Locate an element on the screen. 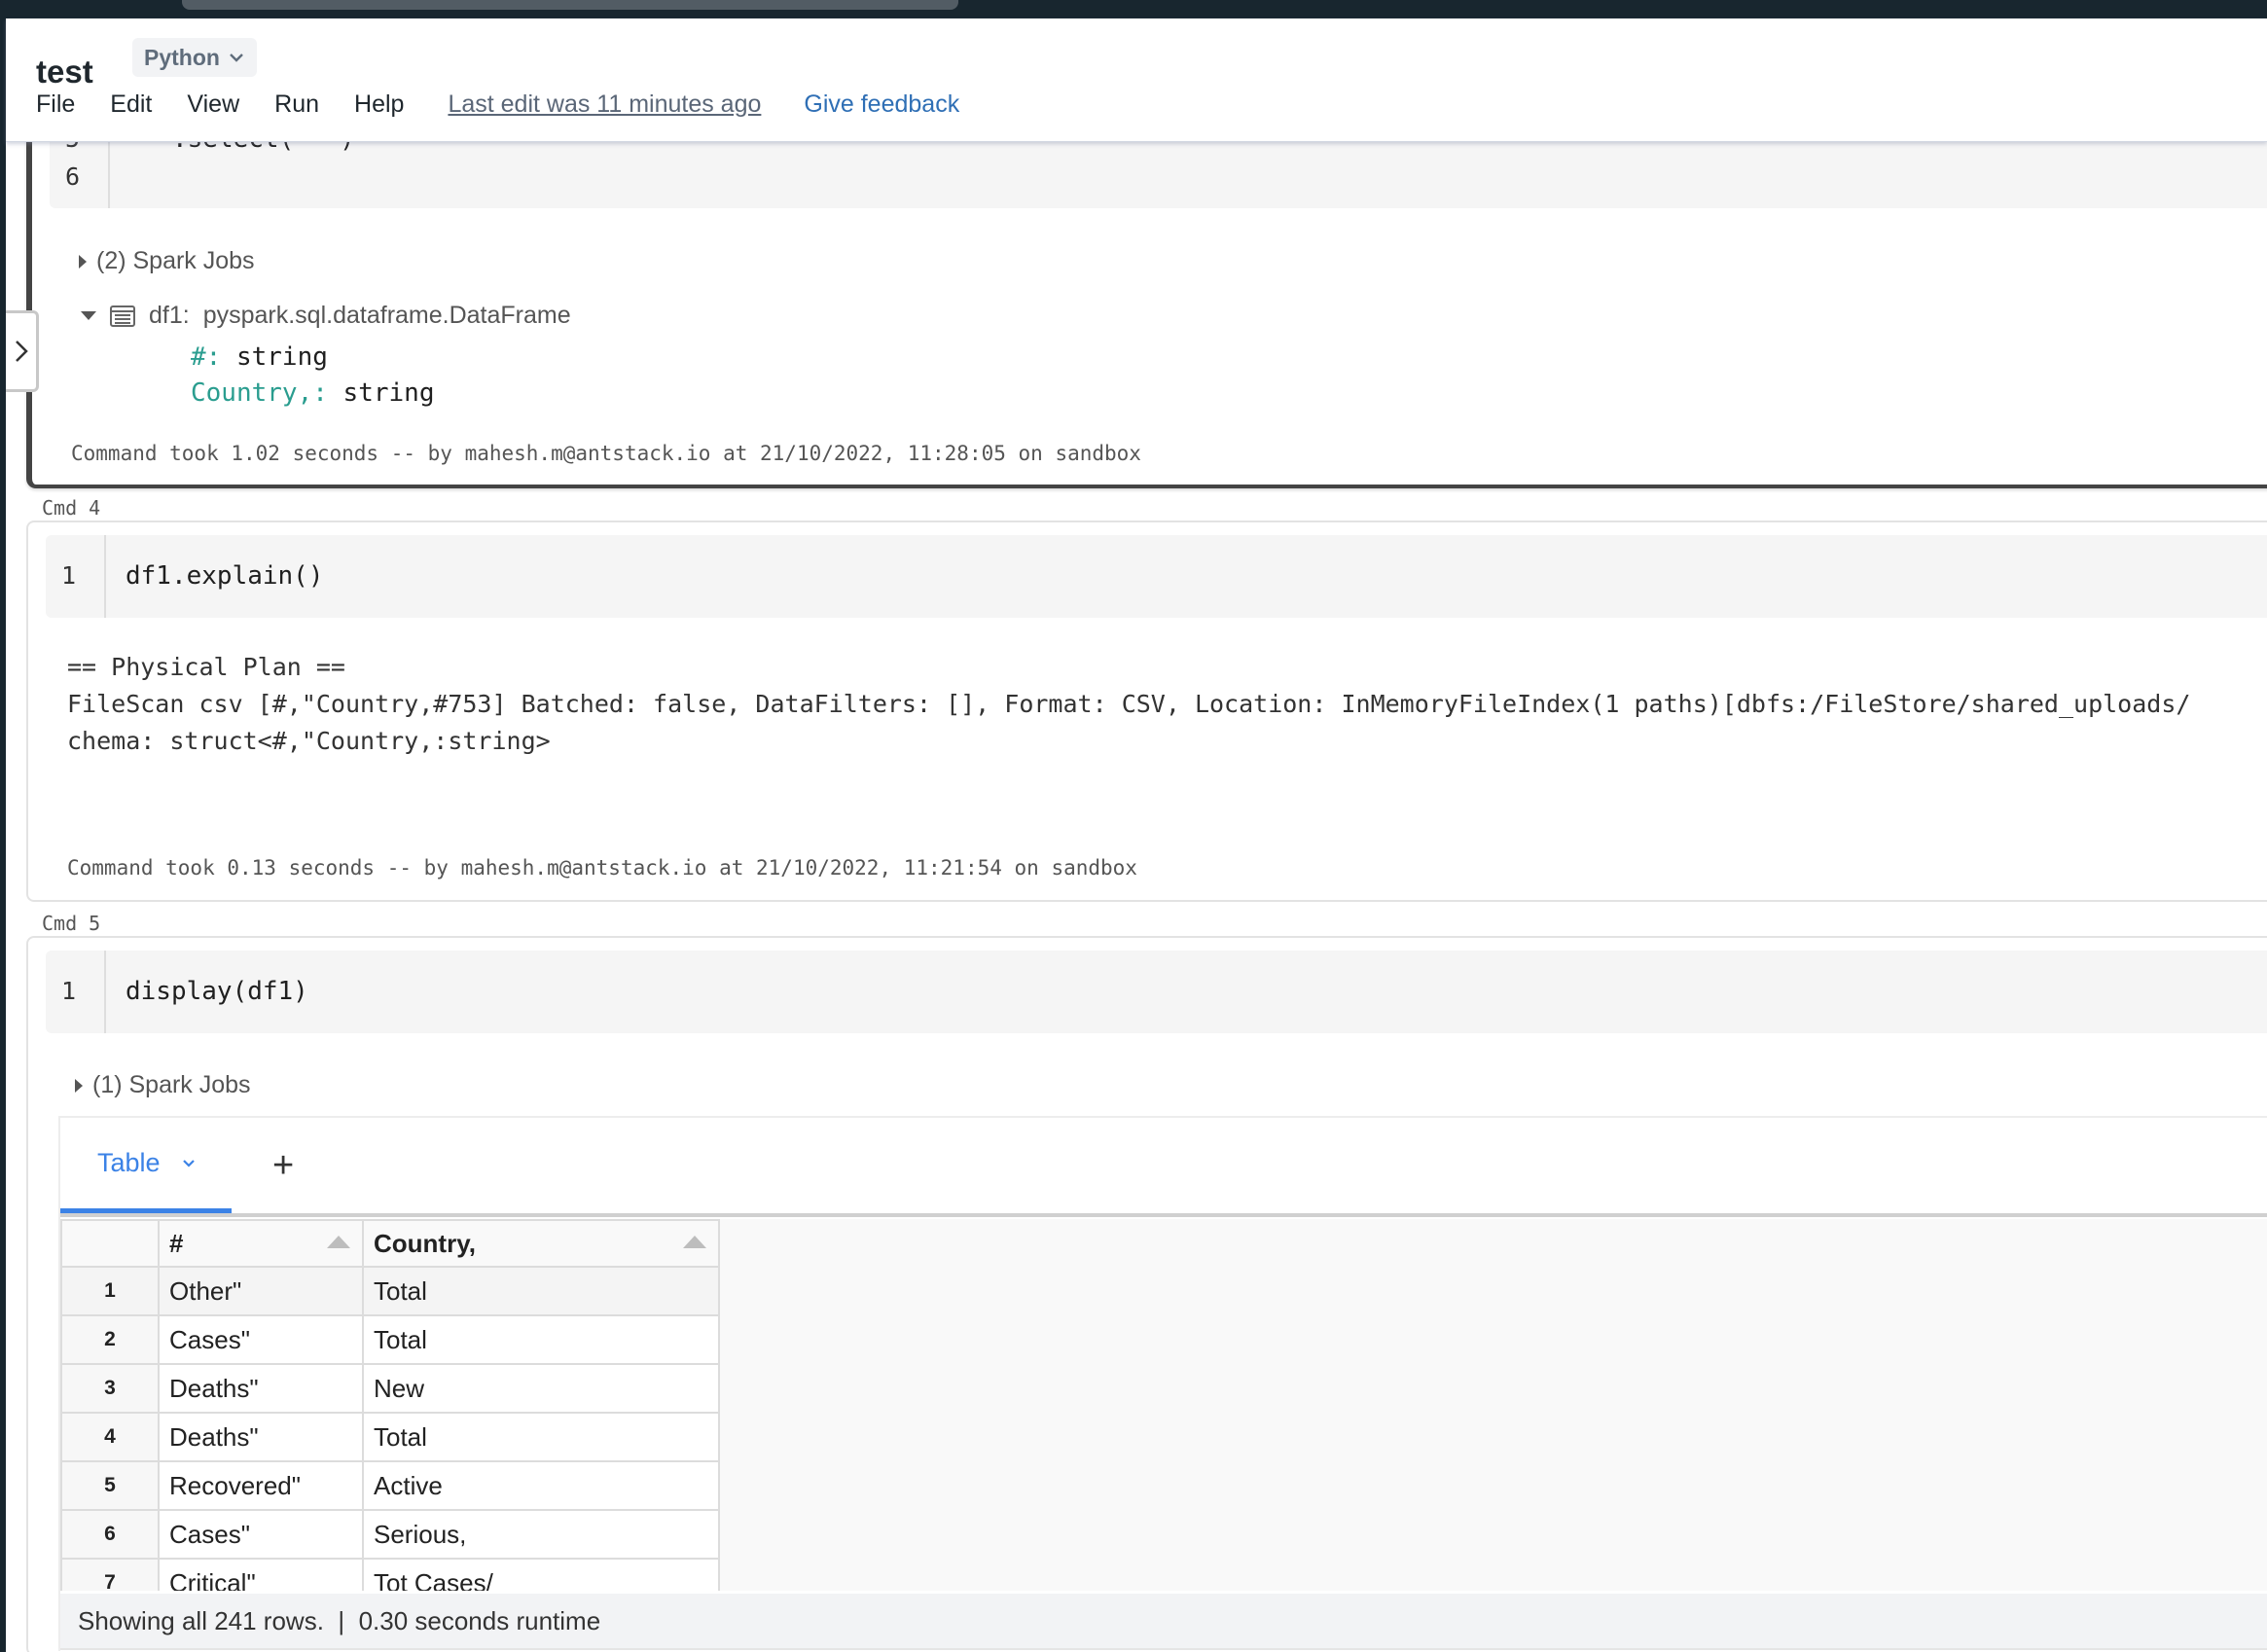 The image size is (2267, 1652). menu-run: Run is located at coordinates (297, 104).